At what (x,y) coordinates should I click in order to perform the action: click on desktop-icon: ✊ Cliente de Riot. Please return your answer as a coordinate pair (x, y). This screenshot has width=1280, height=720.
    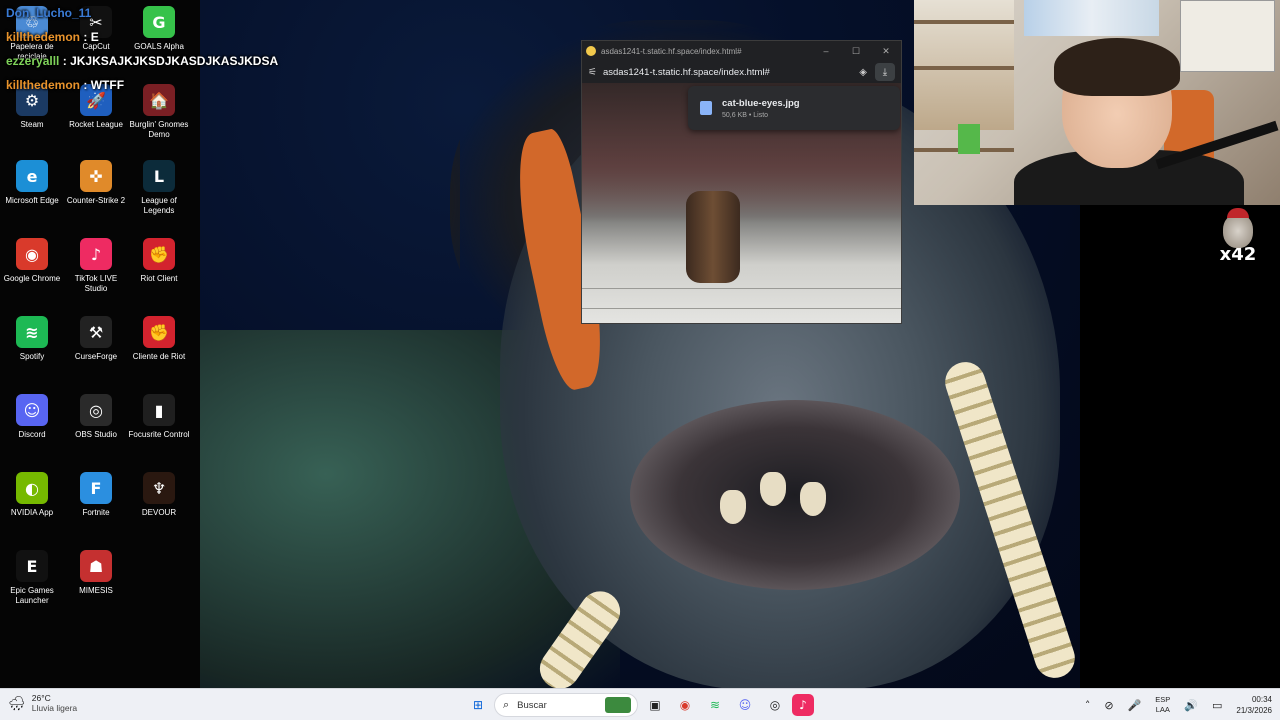
    Looking at the image, I should click on (159, 352).